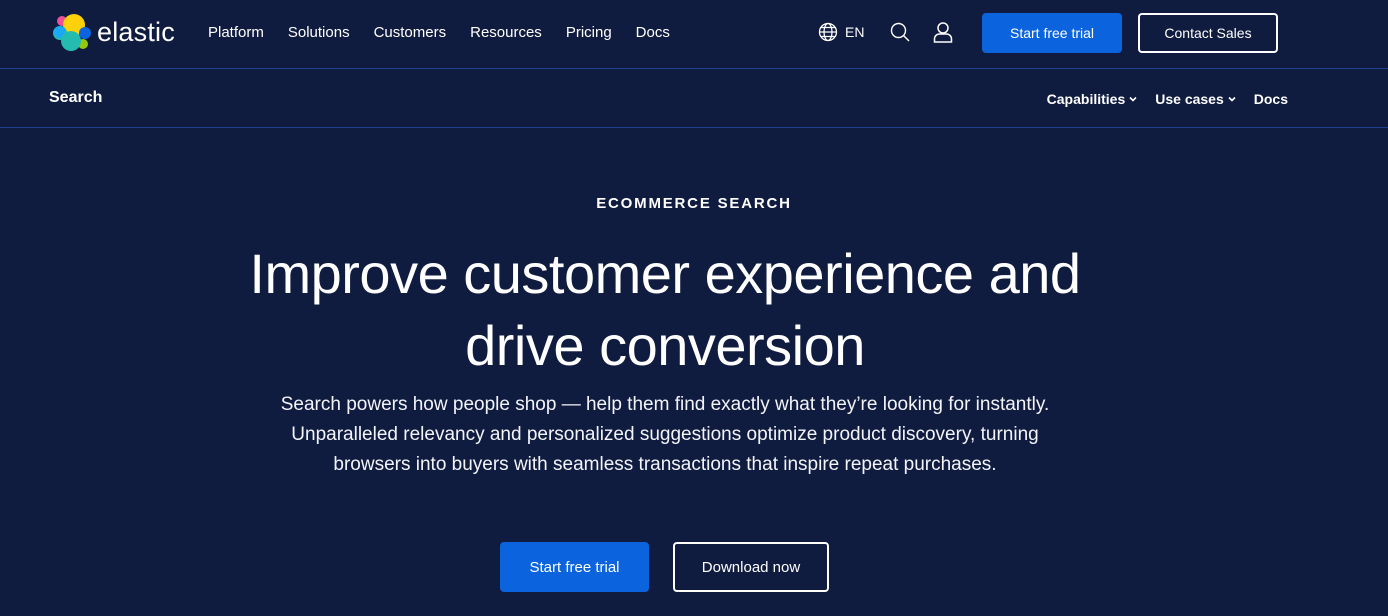  Describe the element at coordinates (828, 32) in the screenshot. I see `globe-icon` at that location.